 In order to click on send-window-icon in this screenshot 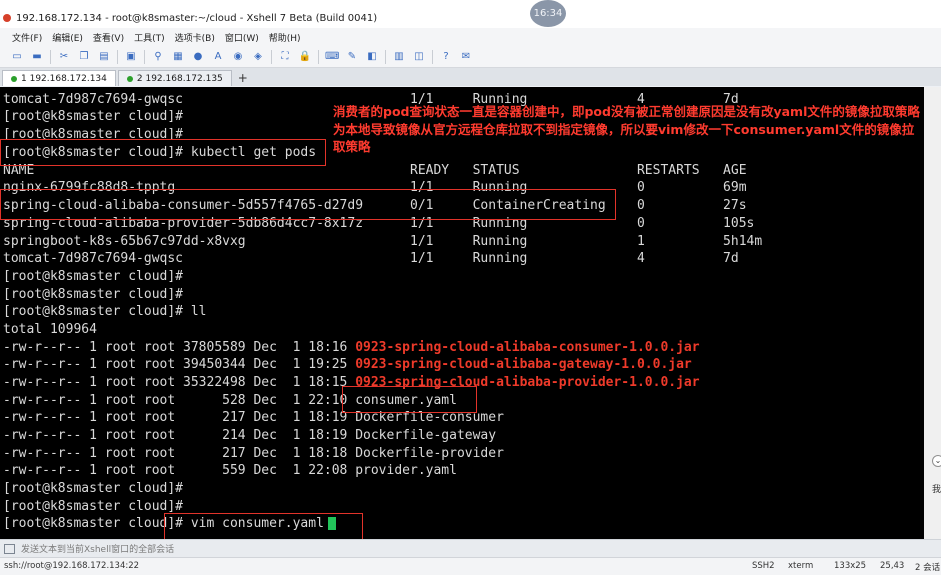, I will do `click(9, 548)`.